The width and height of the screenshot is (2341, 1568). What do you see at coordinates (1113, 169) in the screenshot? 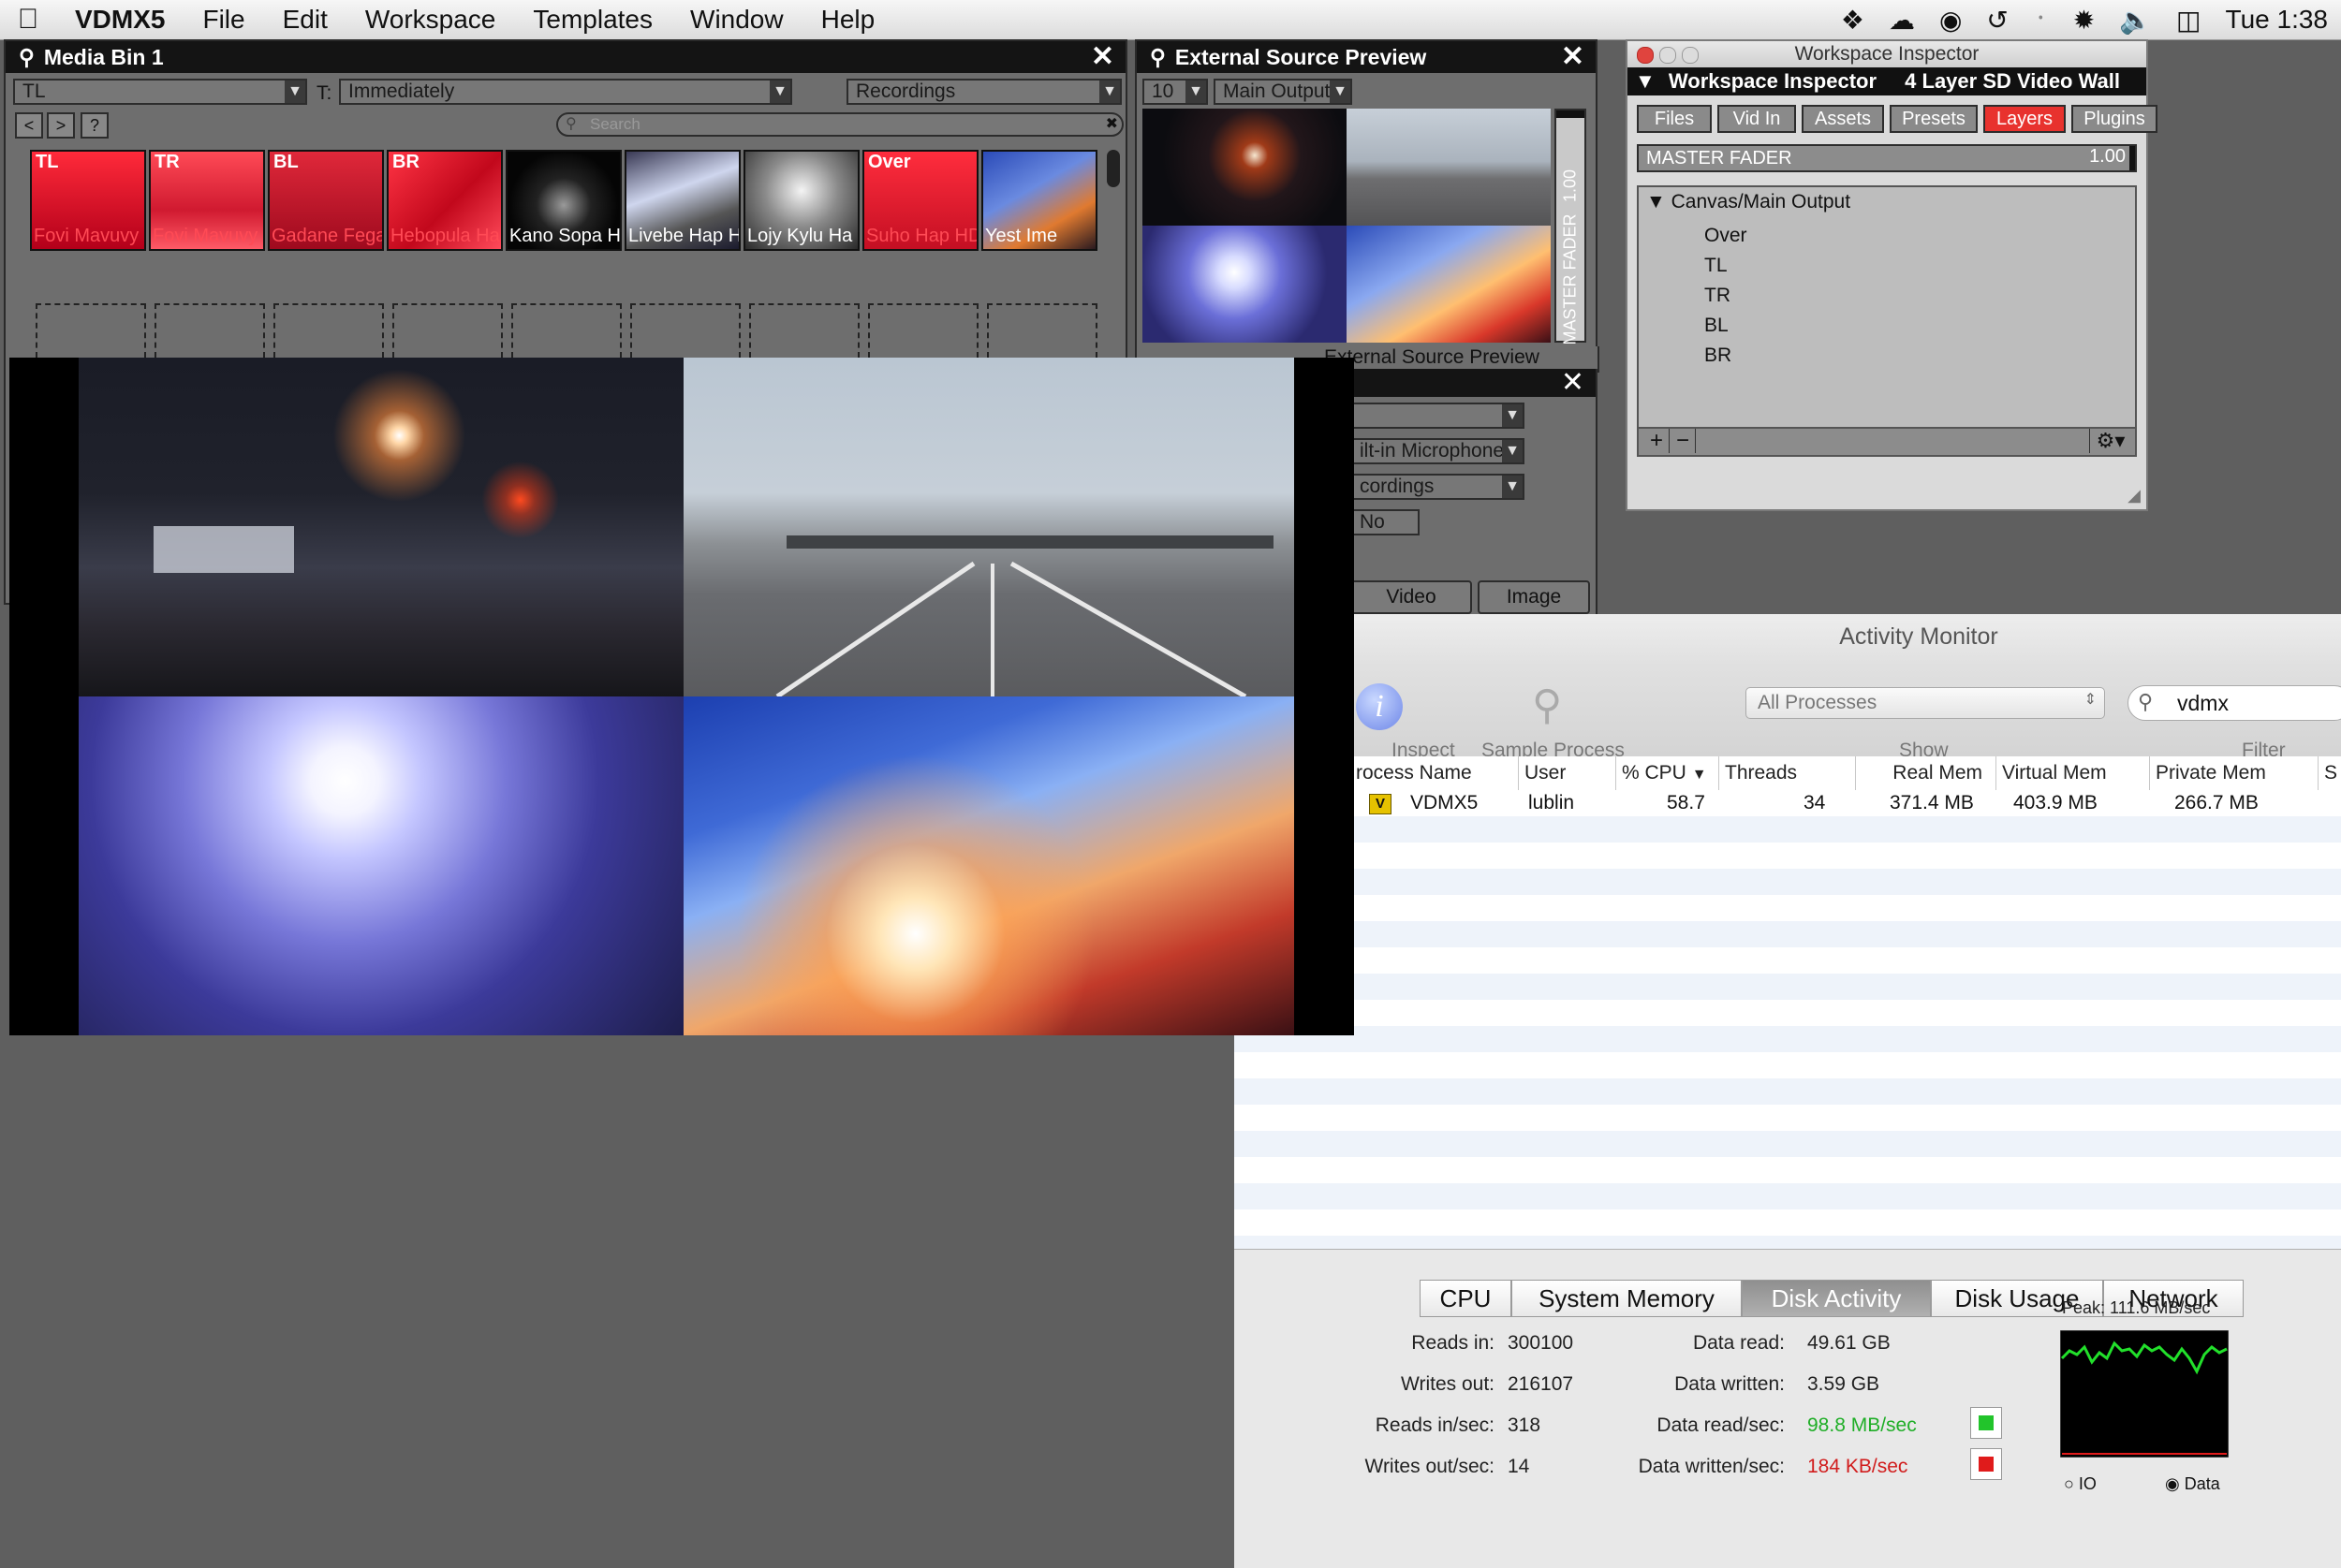
I see `clip-grid-scrollbar` at bounding box center [1113, 169].